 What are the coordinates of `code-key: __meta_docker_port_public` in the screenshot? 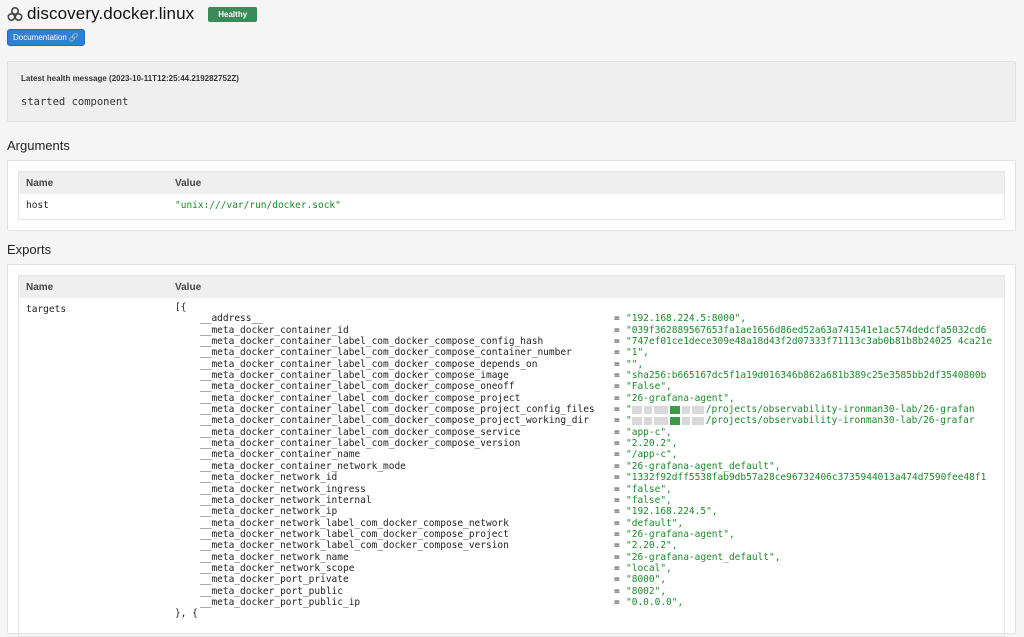 It's located at (271, 591).